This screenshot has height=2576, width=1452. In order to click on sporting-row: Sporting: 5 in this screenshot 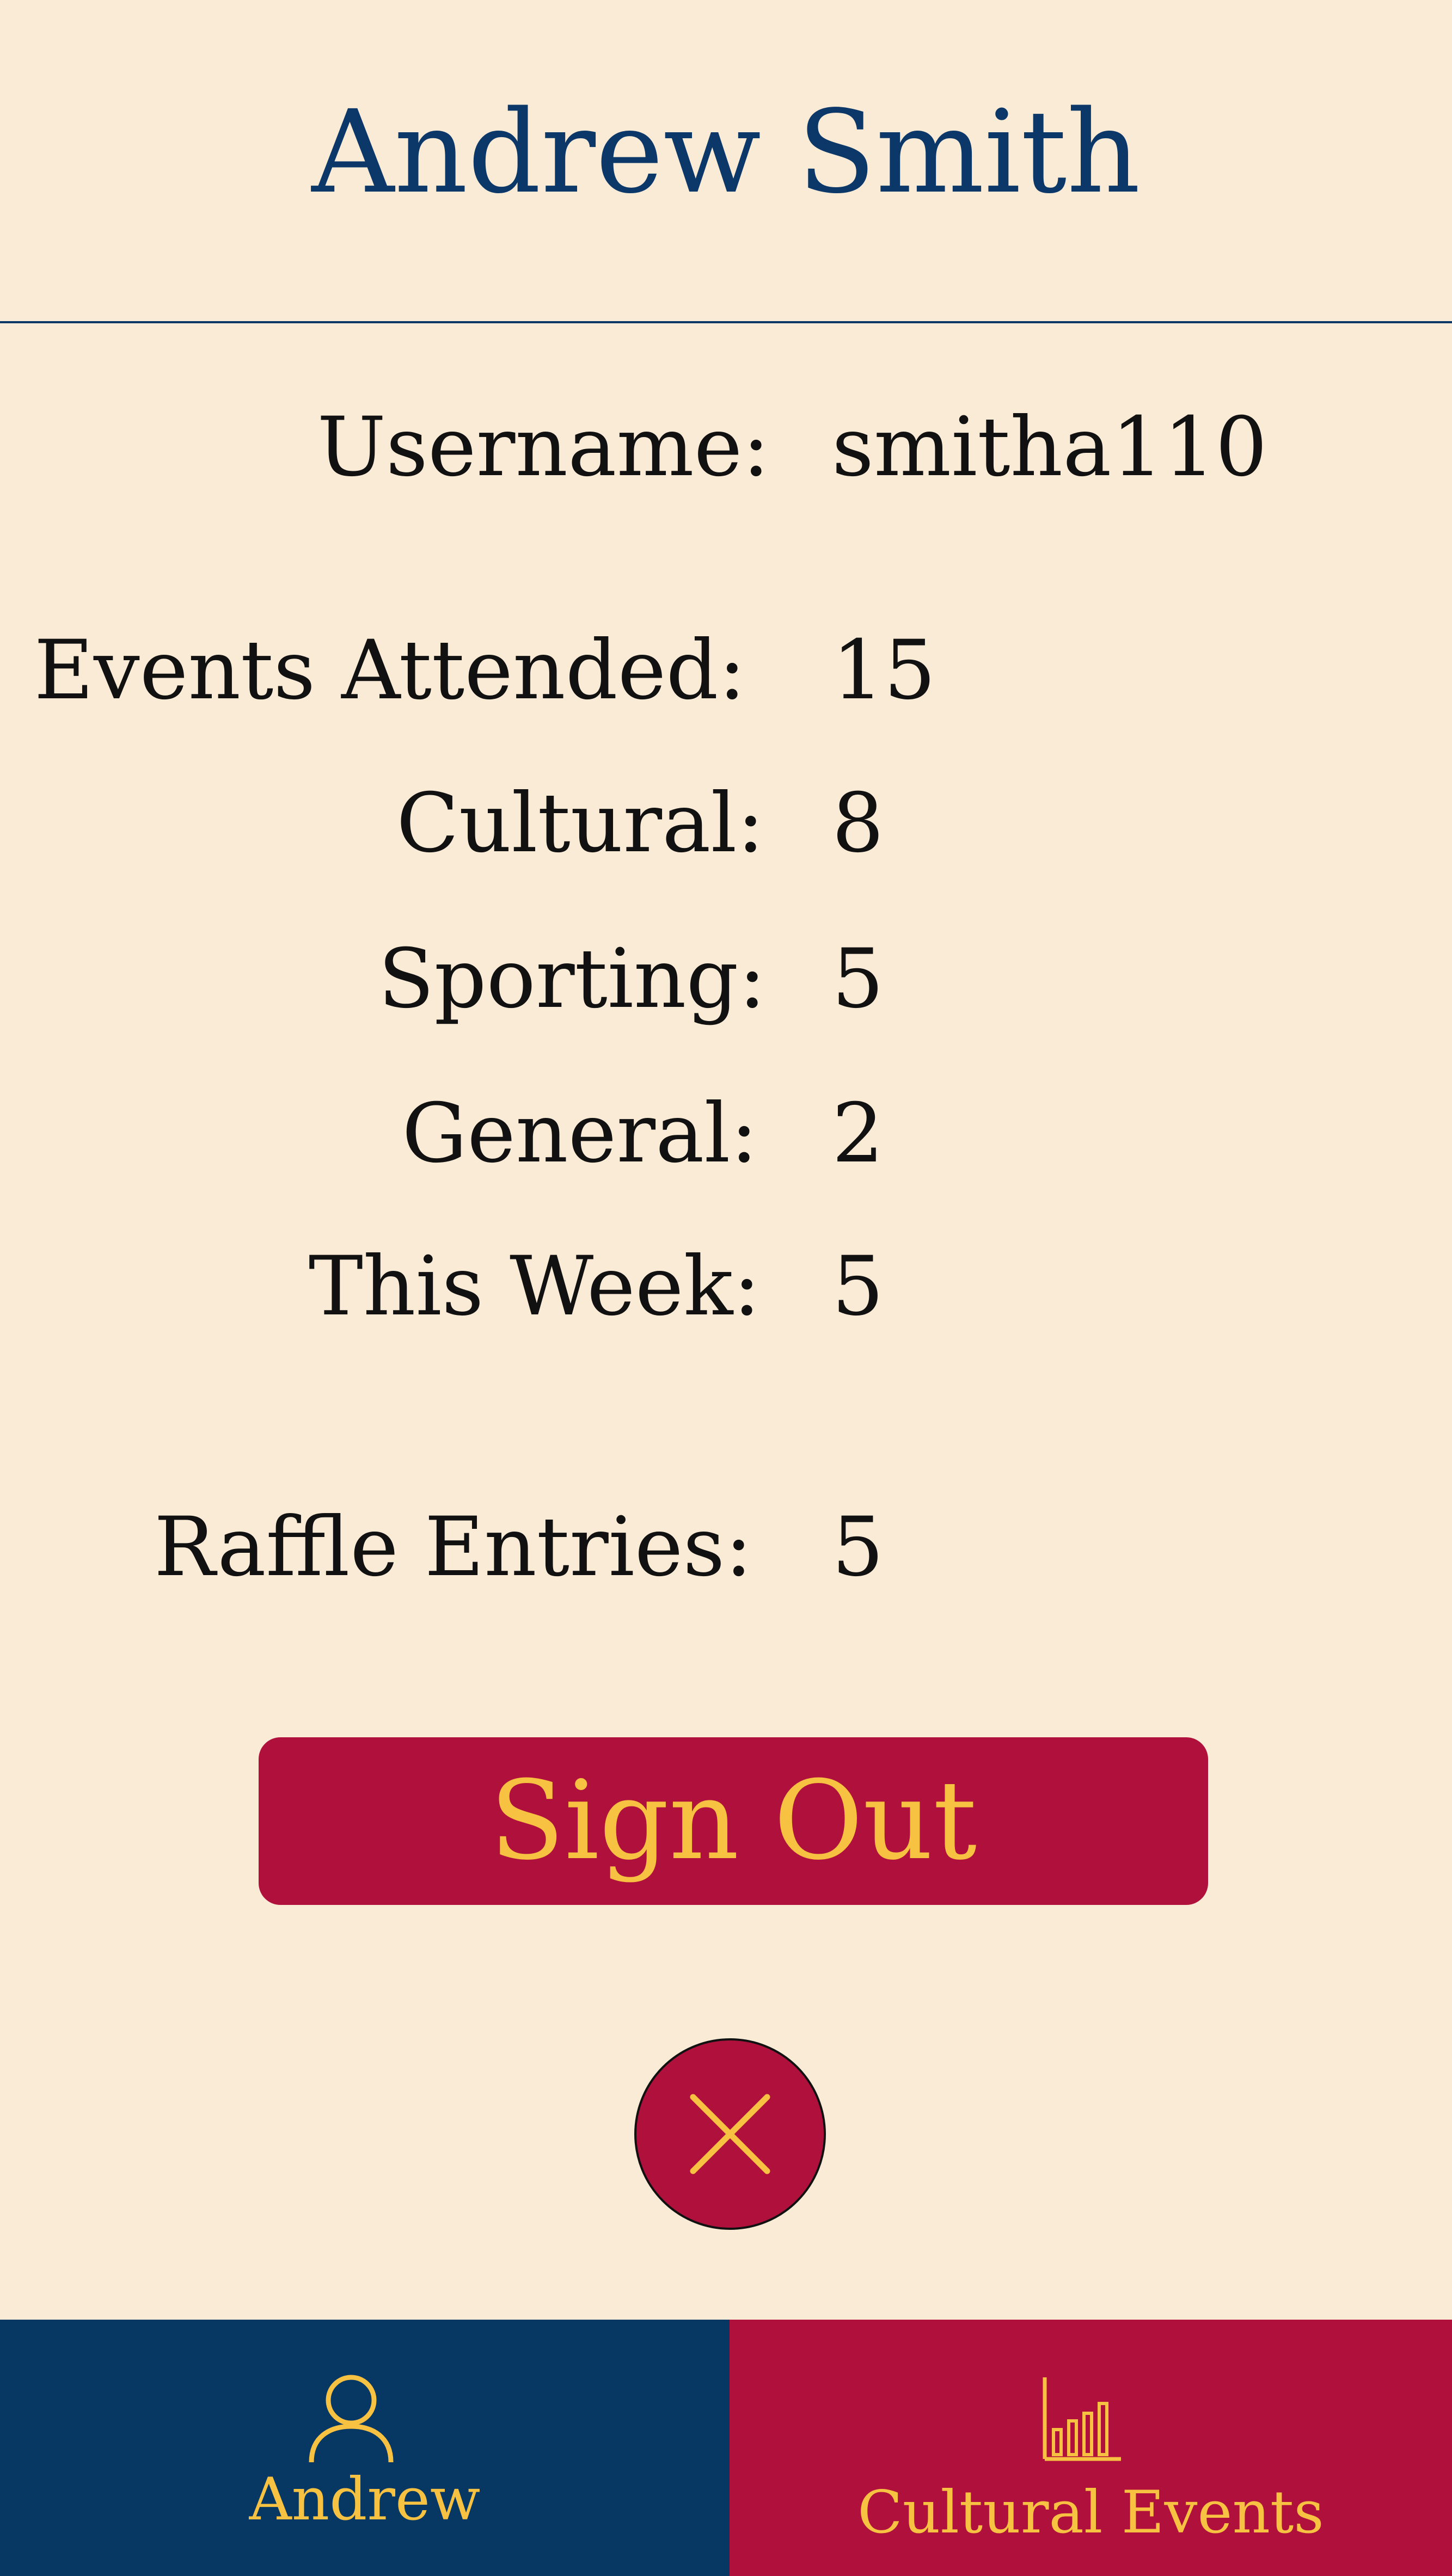, I will do `click(726, 979)`.